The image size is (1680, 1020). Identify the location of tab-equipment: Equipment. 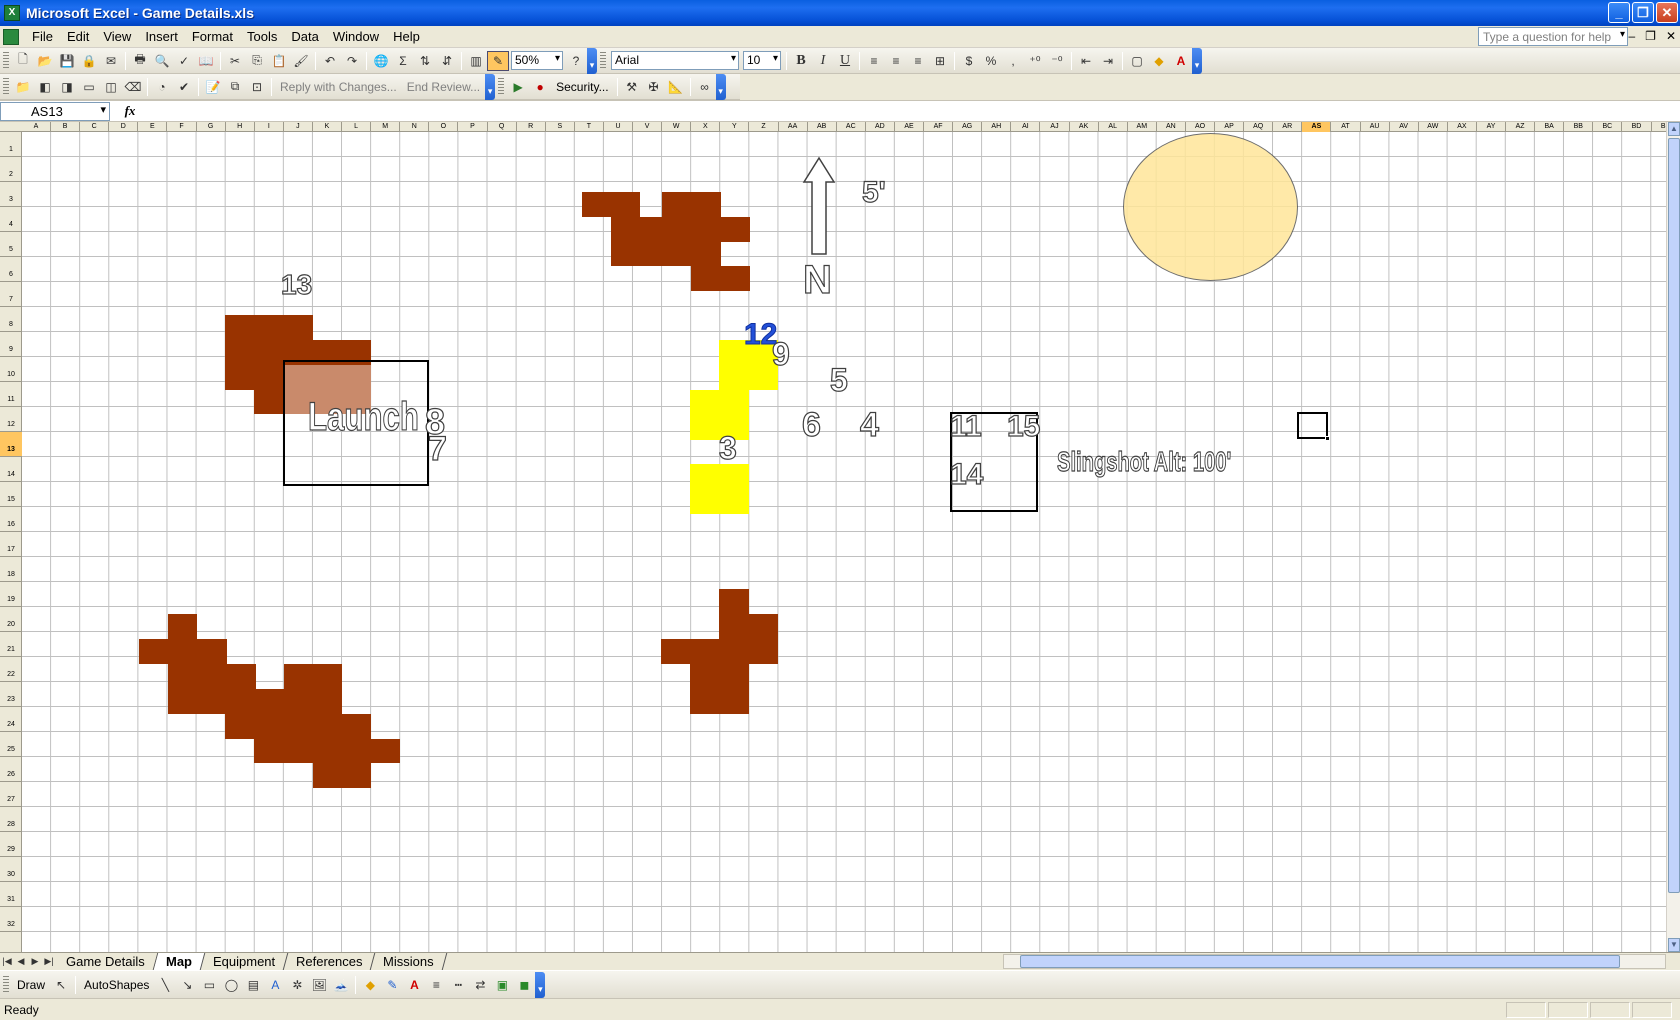
(244, 961).